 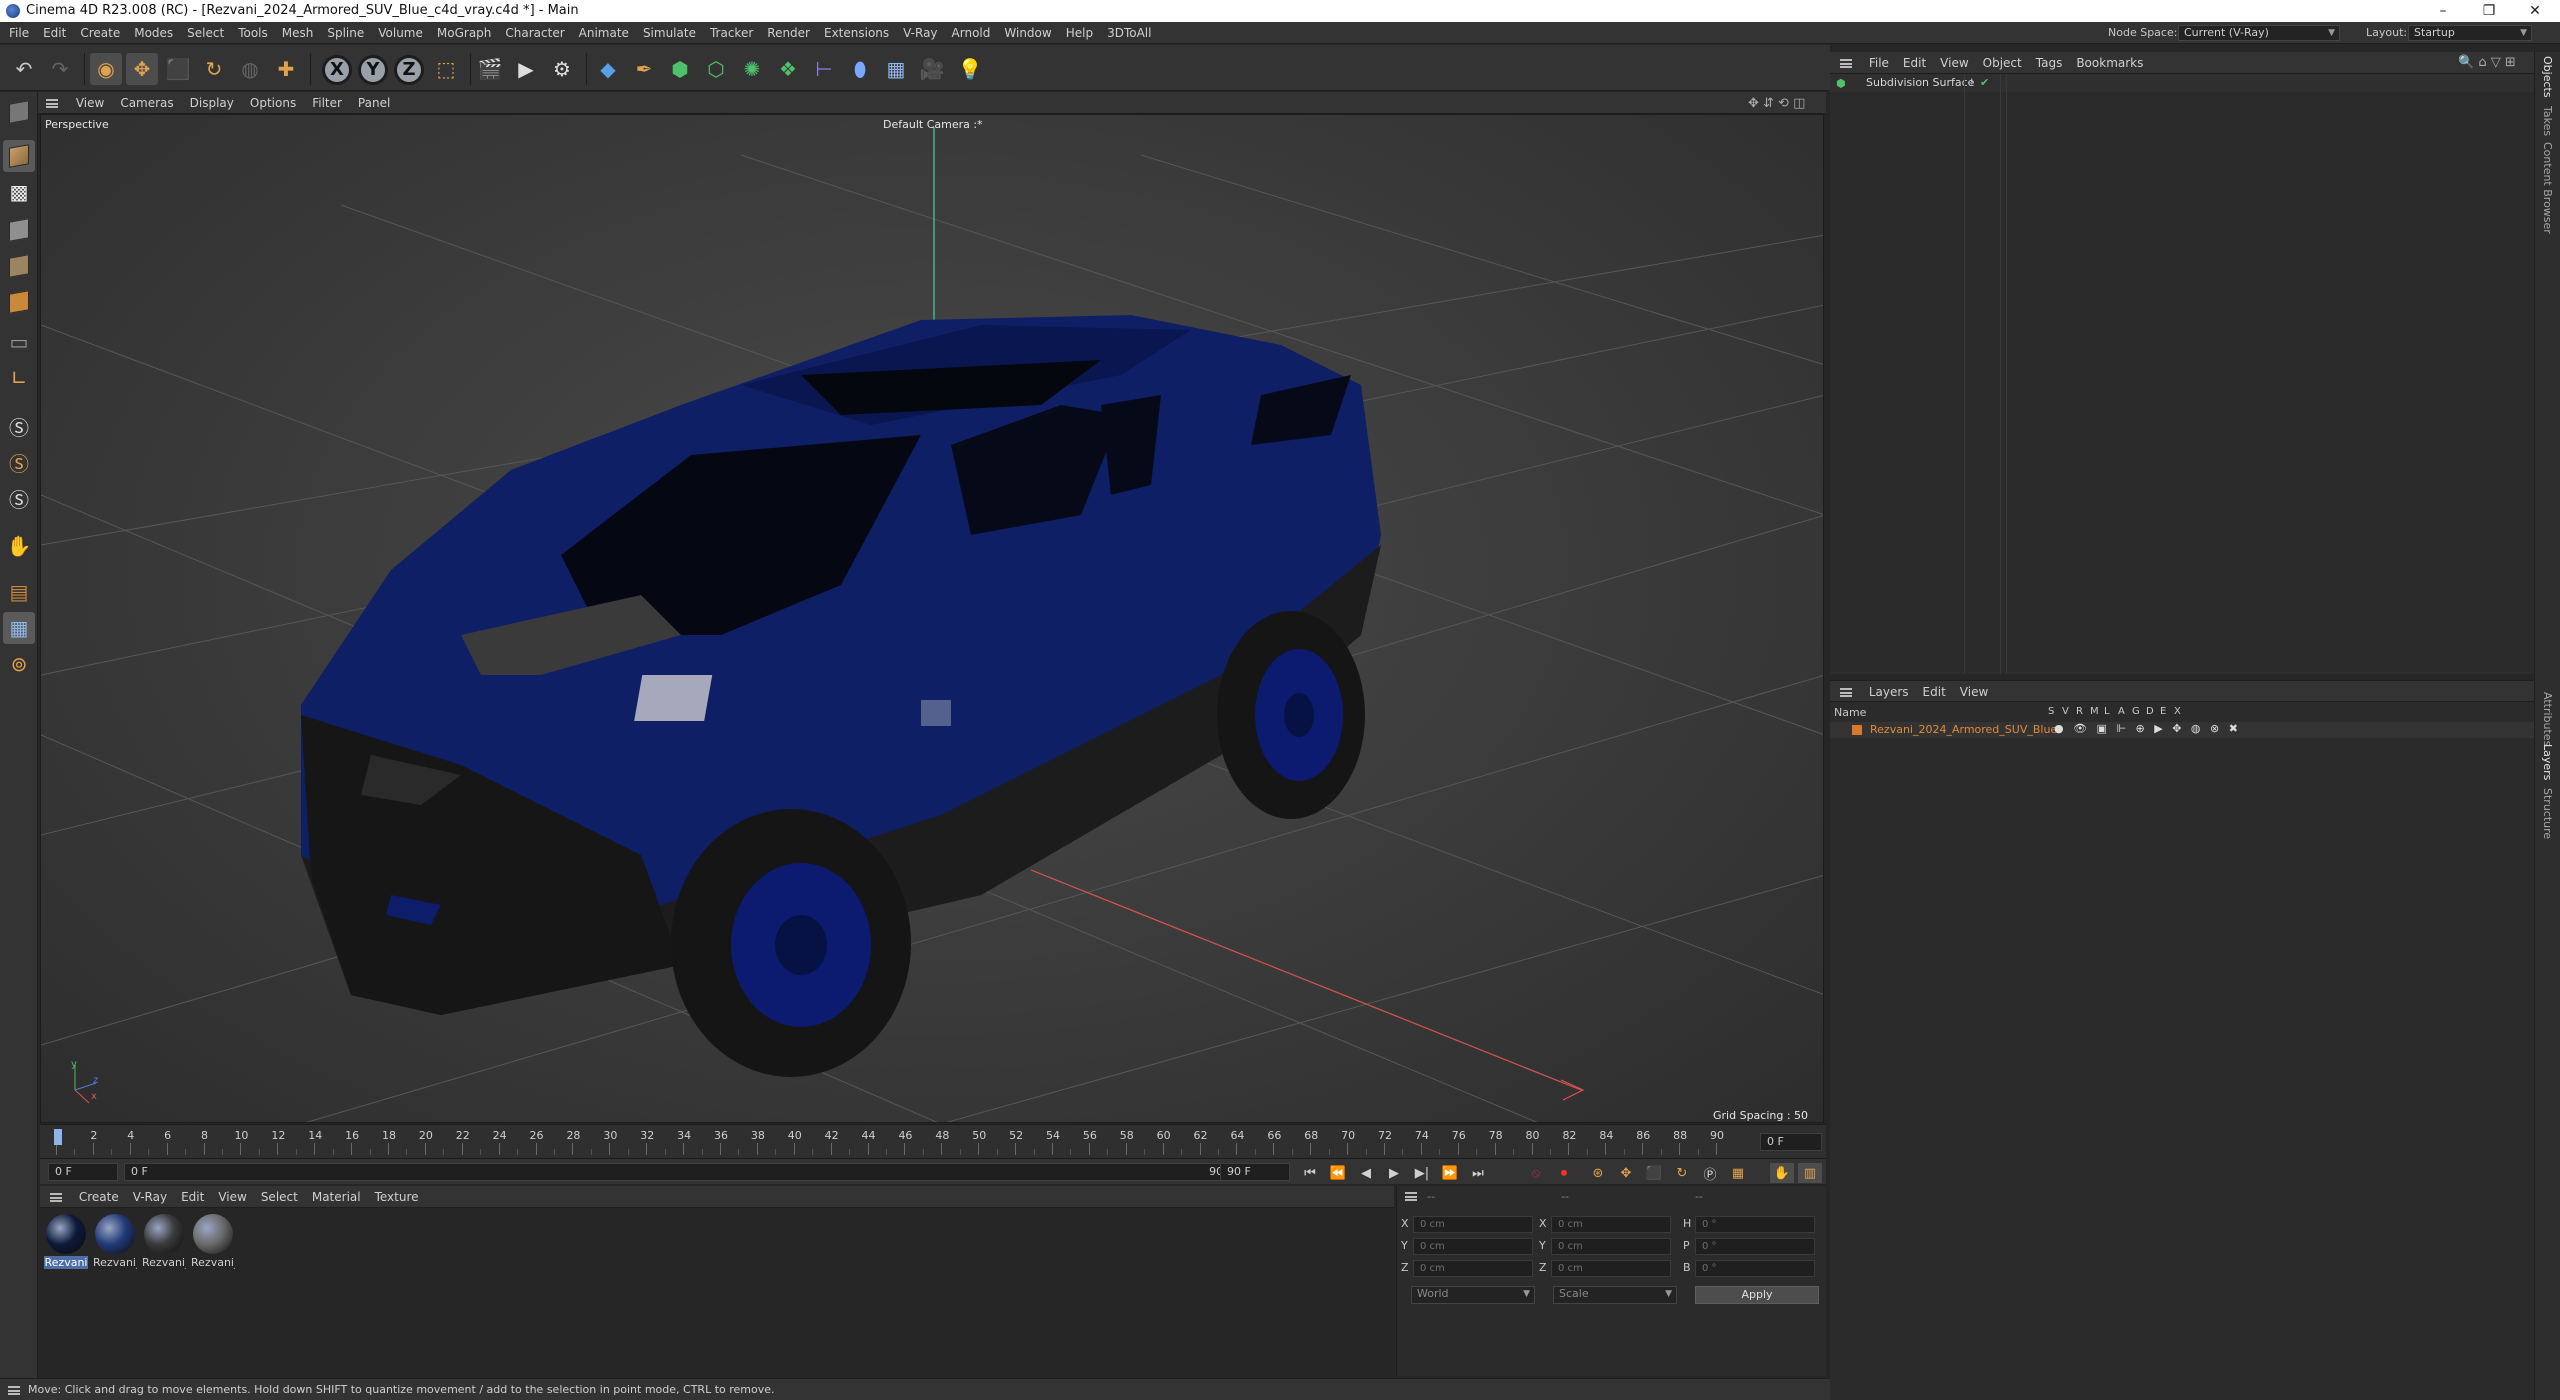 I want to click on record-keys-icon: ⦸, so click(x=1536, y=1173).